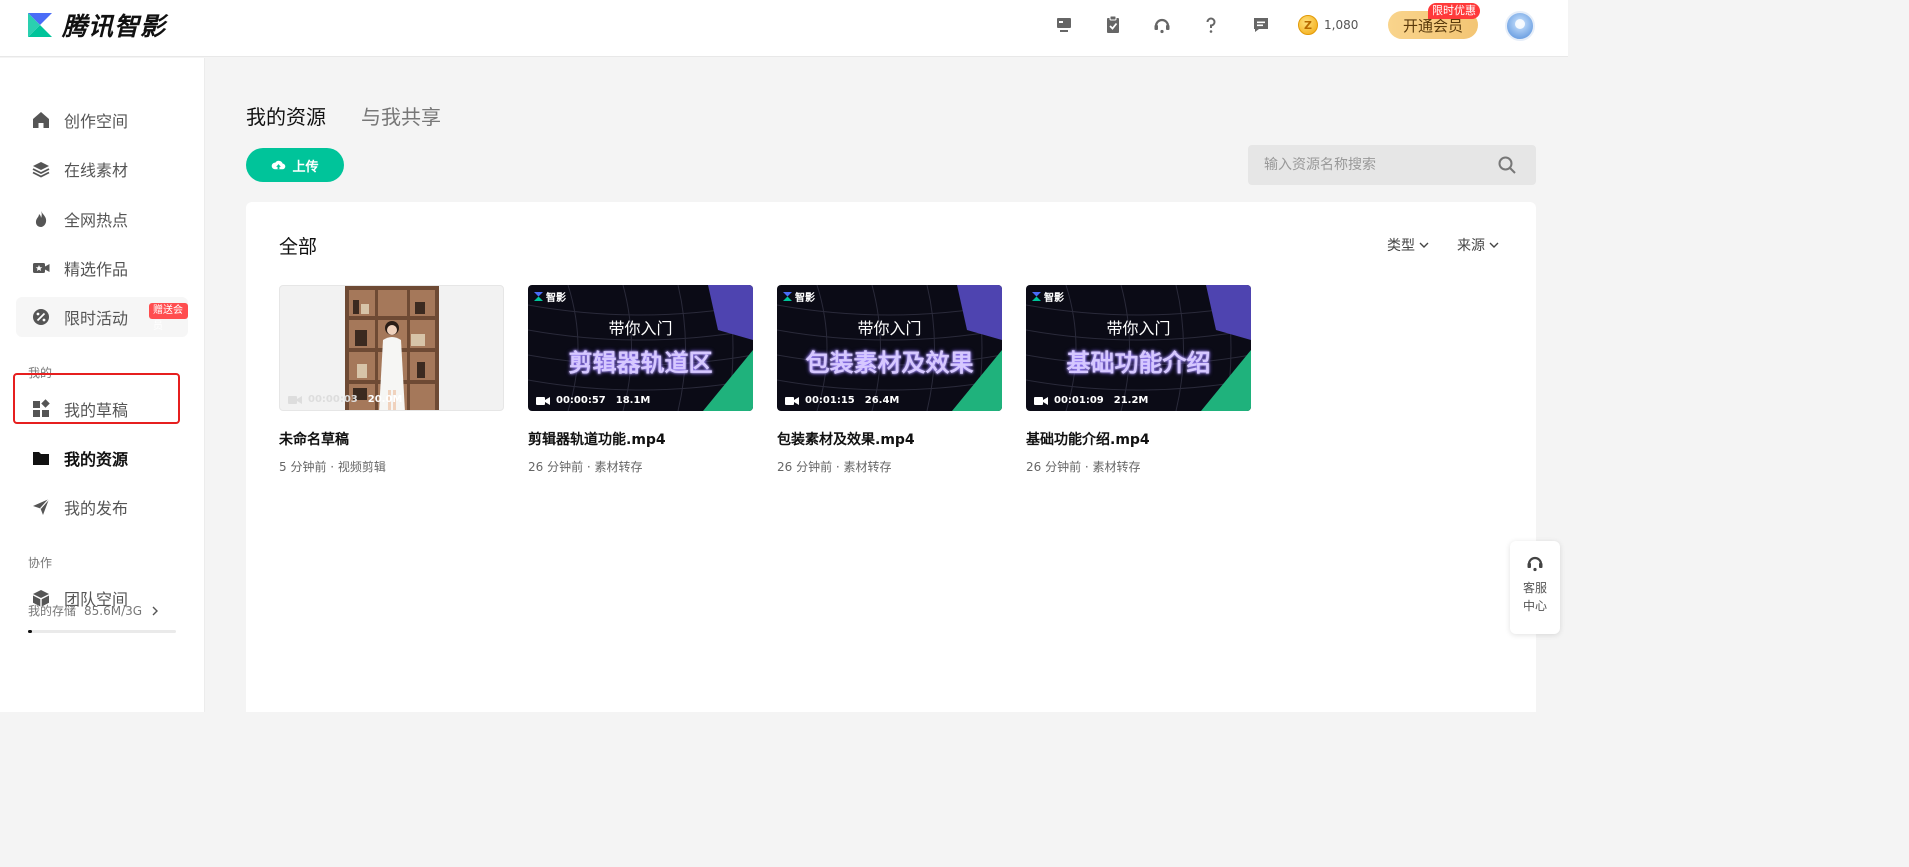 This screenshot has width=1909, height=867. I want to click on card-meta: 00:01:09 21.2M, so click(1091, 400).